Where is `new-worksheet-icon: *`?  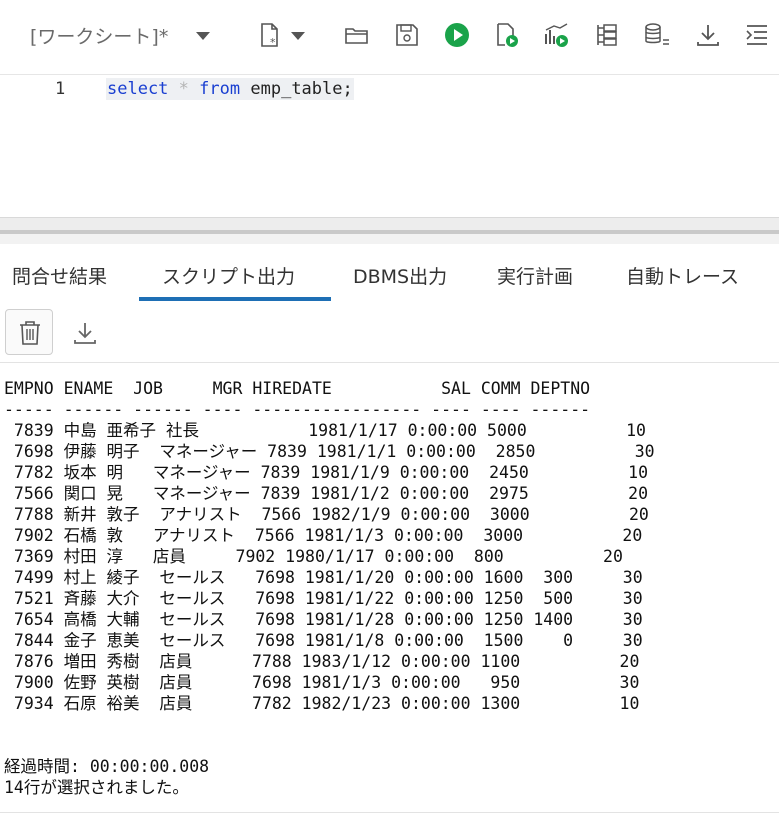
new-worksheet-icon: * is located at coordinates (270, 35).